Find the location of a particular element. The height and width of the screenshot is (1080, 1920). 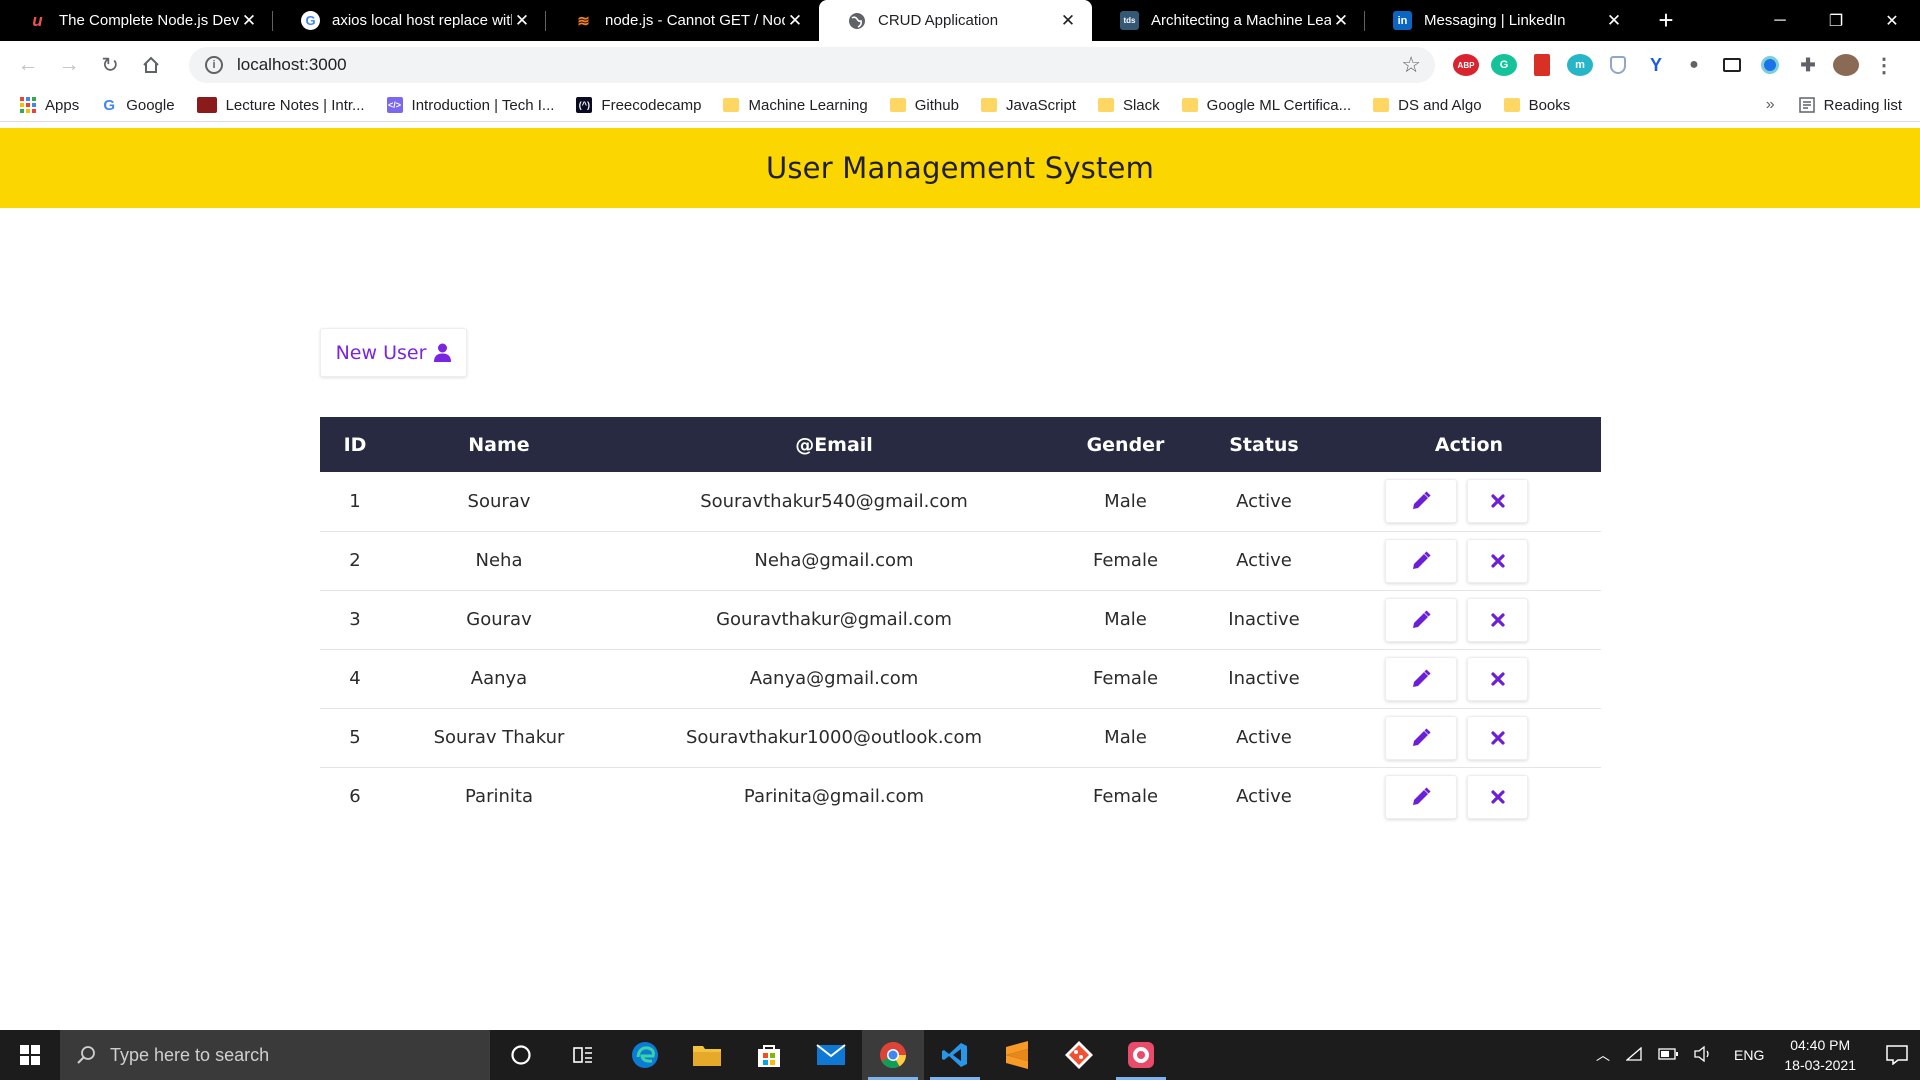

new-user-button: New User is located at coordinates (393, 352).